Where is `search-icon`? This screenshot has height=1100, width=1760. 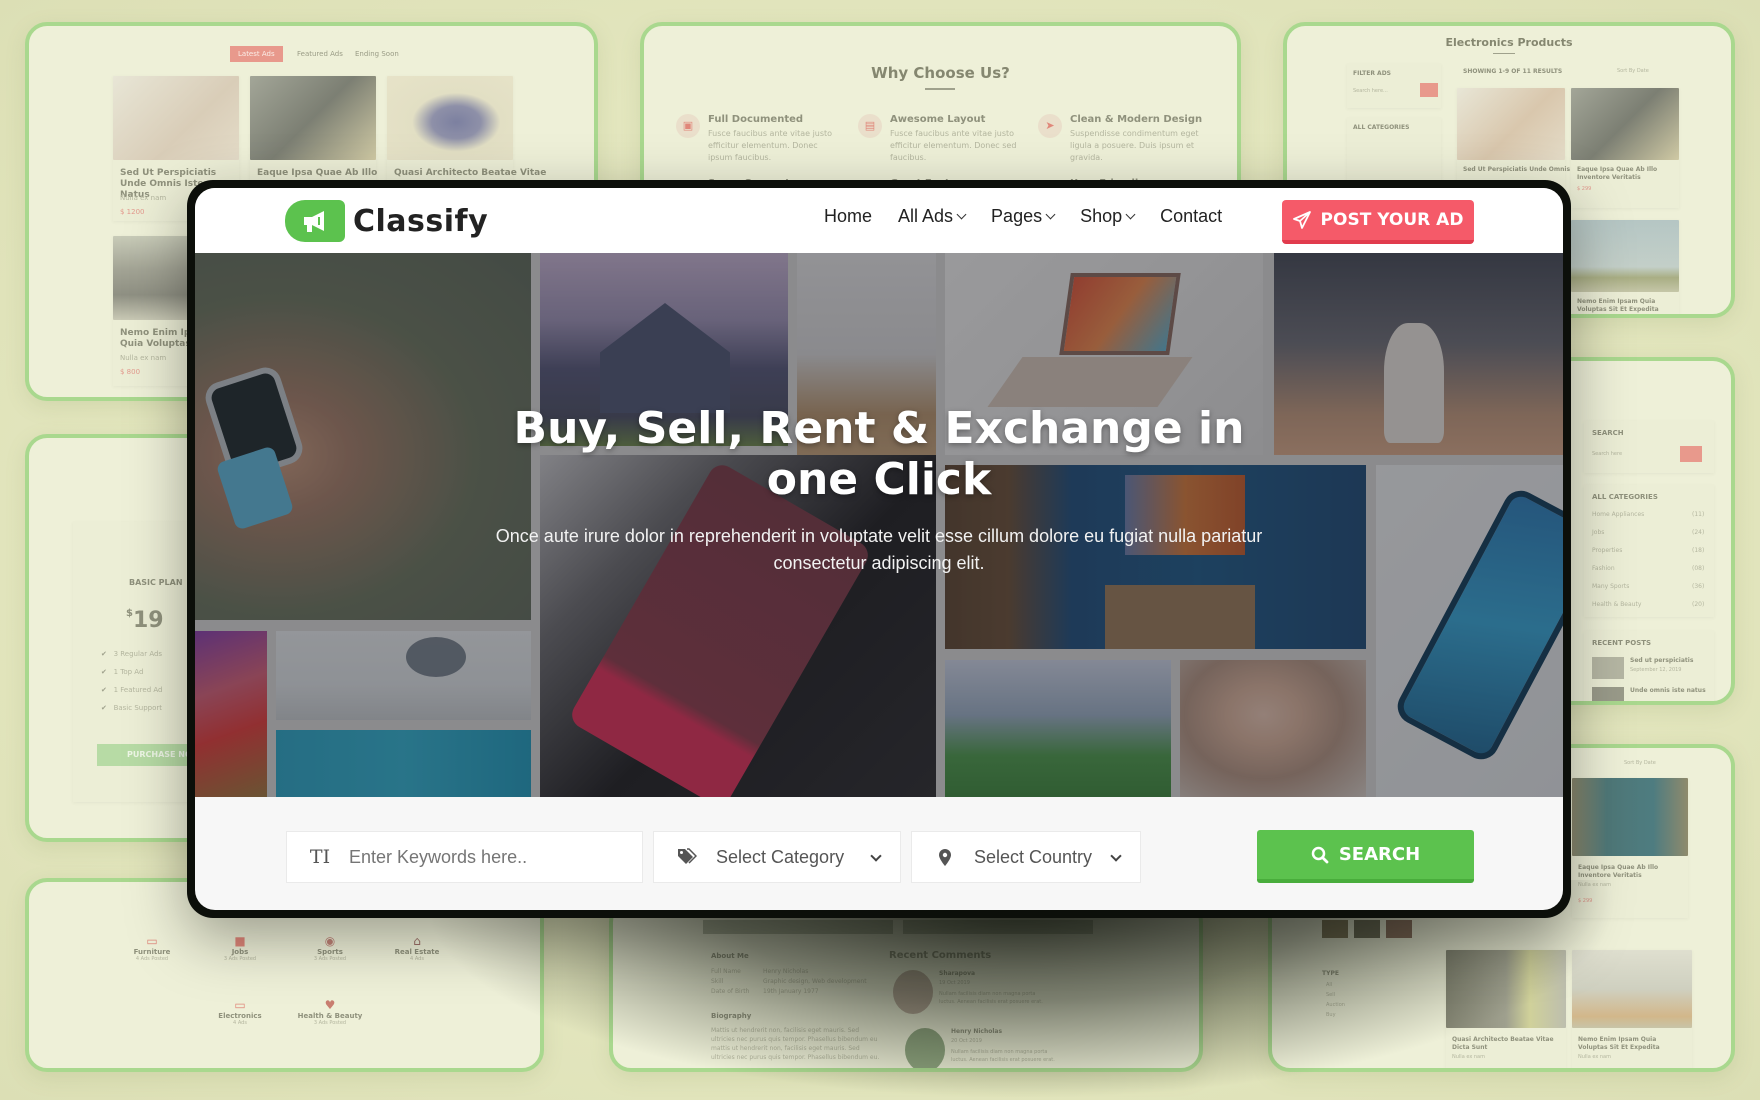
search-icon is located at coordinates (1320, 854).